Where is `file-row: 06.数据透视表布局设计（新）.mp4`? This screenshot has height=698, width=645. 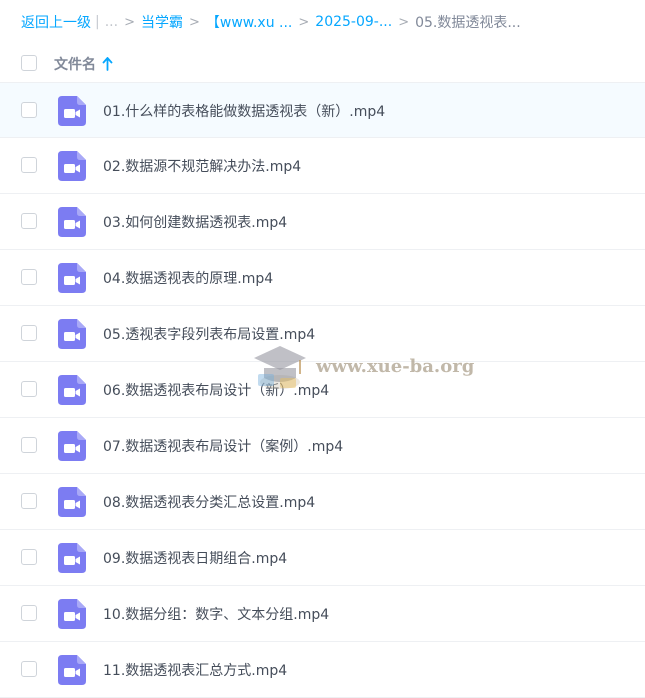
file-row: 06.数据透视表布局设计（新）.mp4 is located at coordinates (322, 390).